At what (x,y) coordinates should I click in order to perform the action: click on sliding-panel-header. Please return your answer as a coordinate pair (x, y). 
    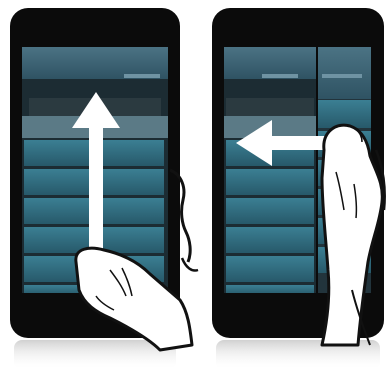
    Looking at the image, I should click on (344, 73).